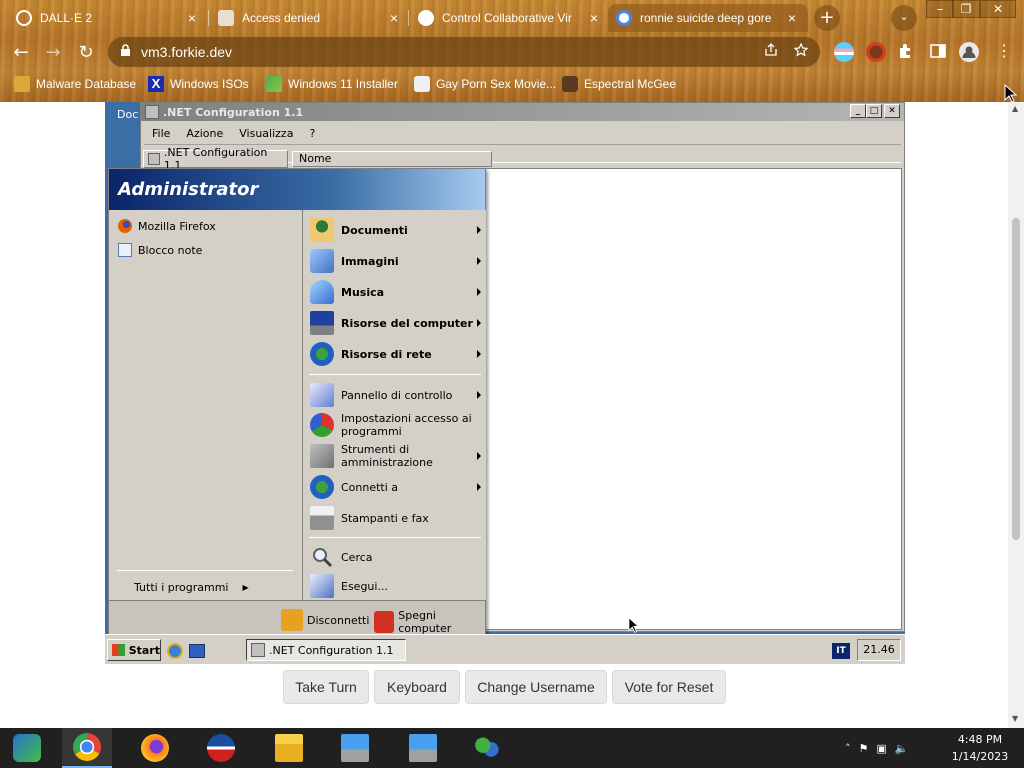 This screenshot has width=1024, height=768. Describe the element at coordinates (940, 9) in the screenshot. I see `minimize-button: –` at that location.